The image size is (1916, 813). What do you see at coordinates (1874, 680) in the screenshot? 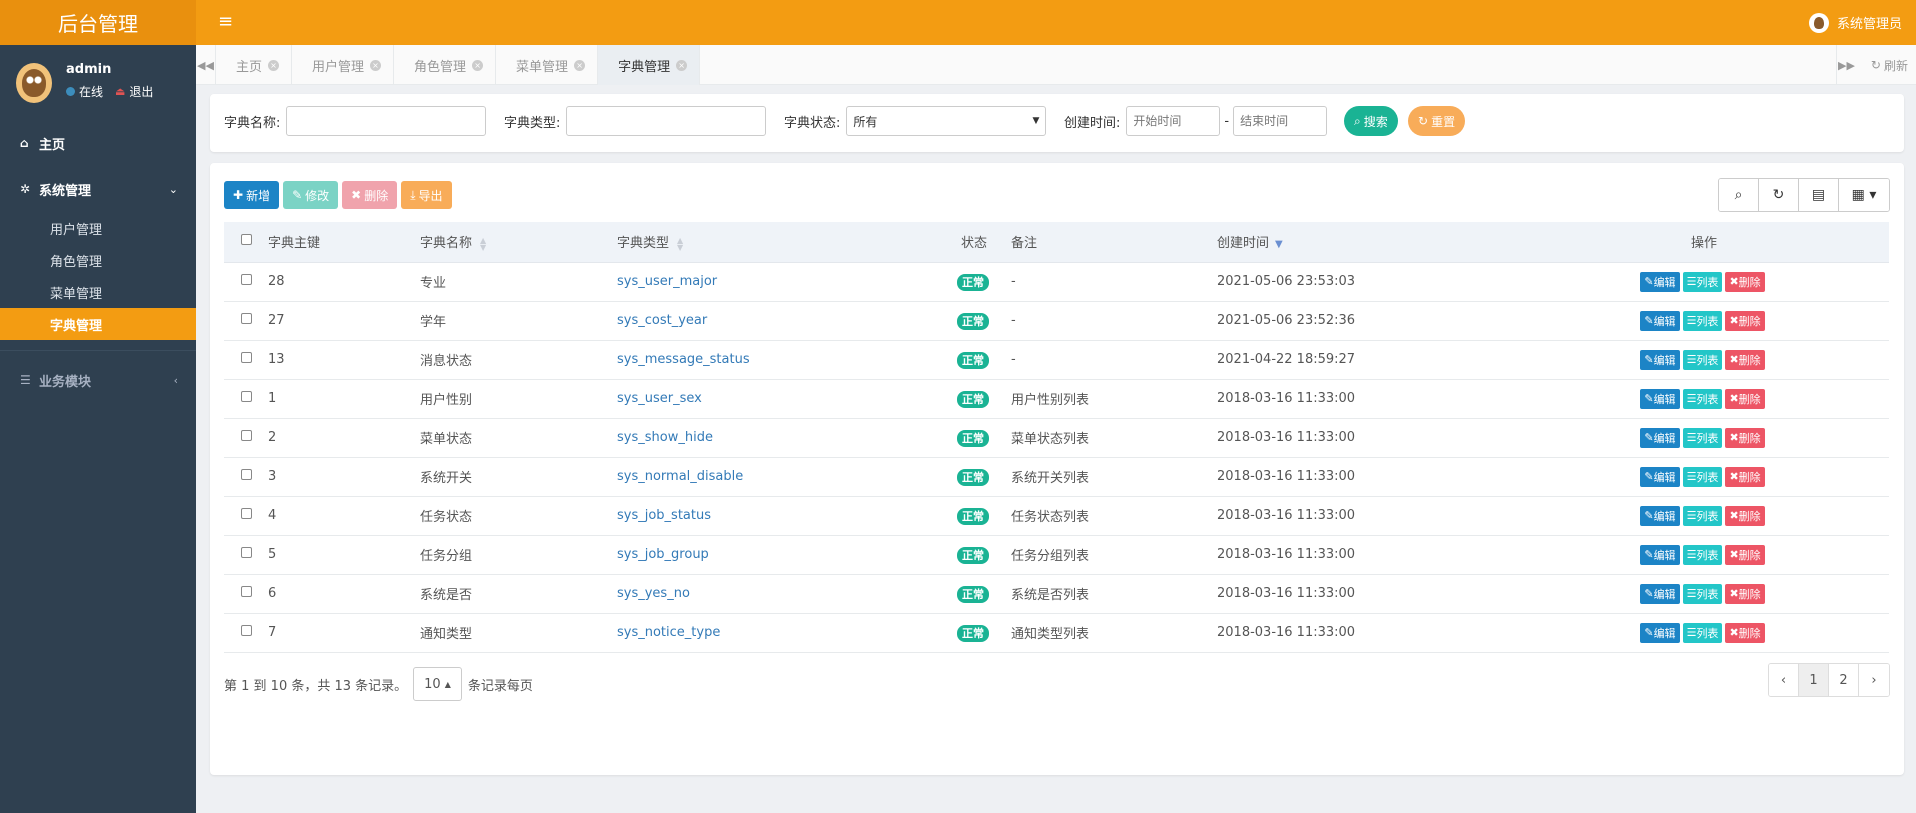
I see `next-page-button: ›` at bounding box center [1874, 680].